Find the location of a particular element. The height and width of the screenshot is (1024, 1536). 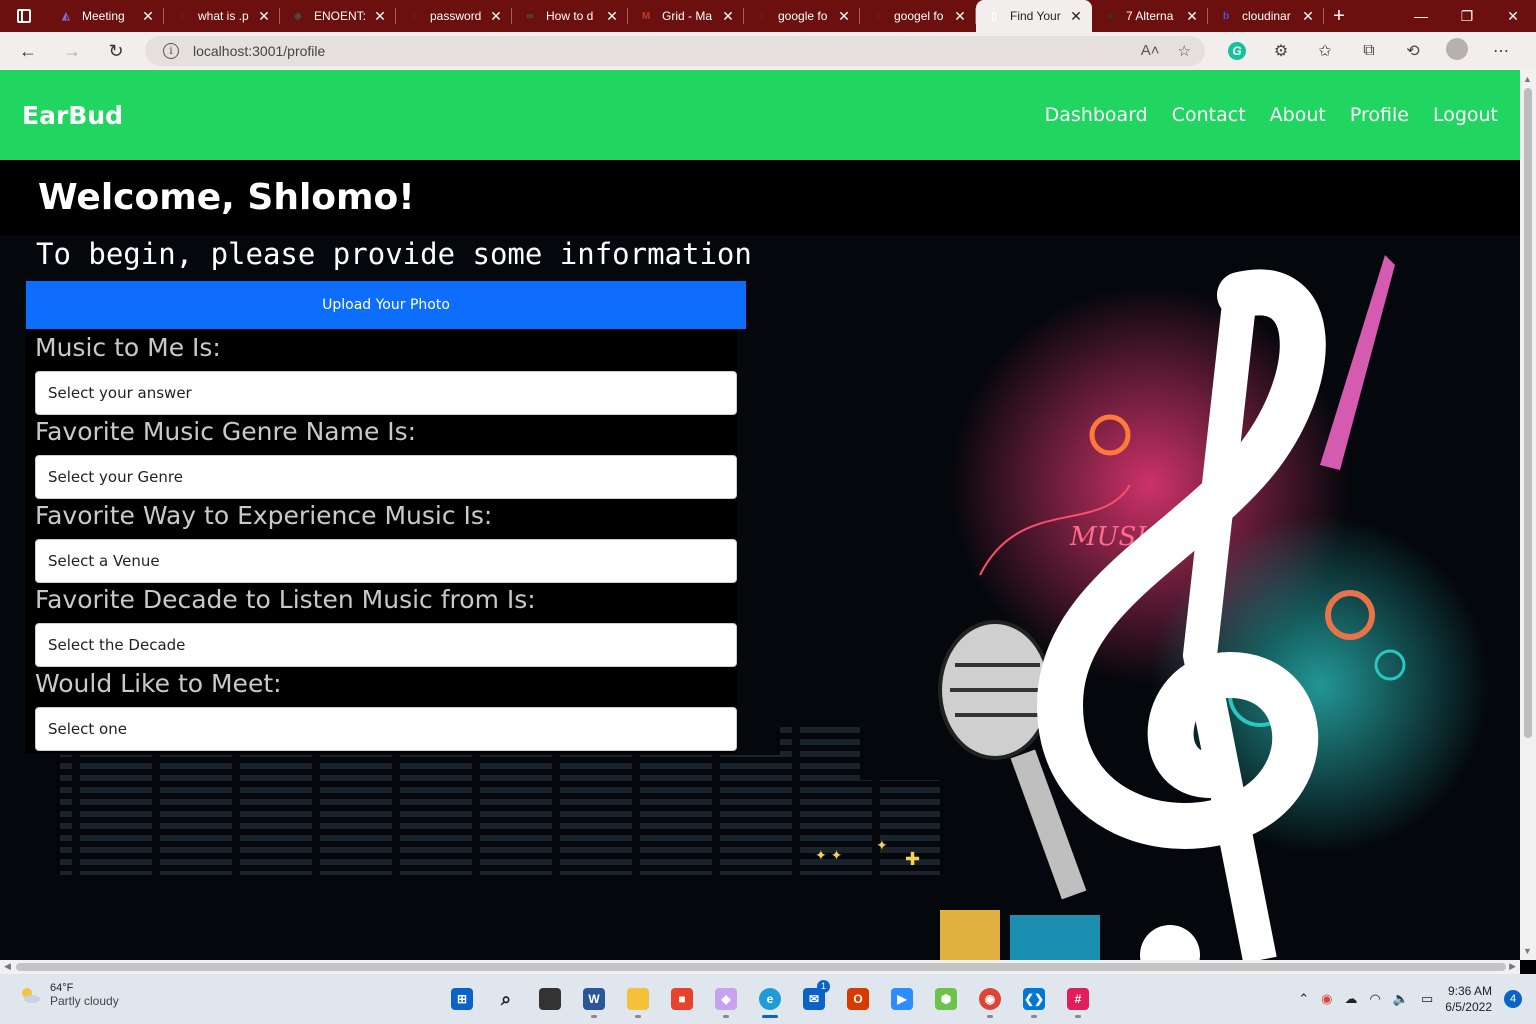

new-tab-button: + is located at coordinates (1339, 16).